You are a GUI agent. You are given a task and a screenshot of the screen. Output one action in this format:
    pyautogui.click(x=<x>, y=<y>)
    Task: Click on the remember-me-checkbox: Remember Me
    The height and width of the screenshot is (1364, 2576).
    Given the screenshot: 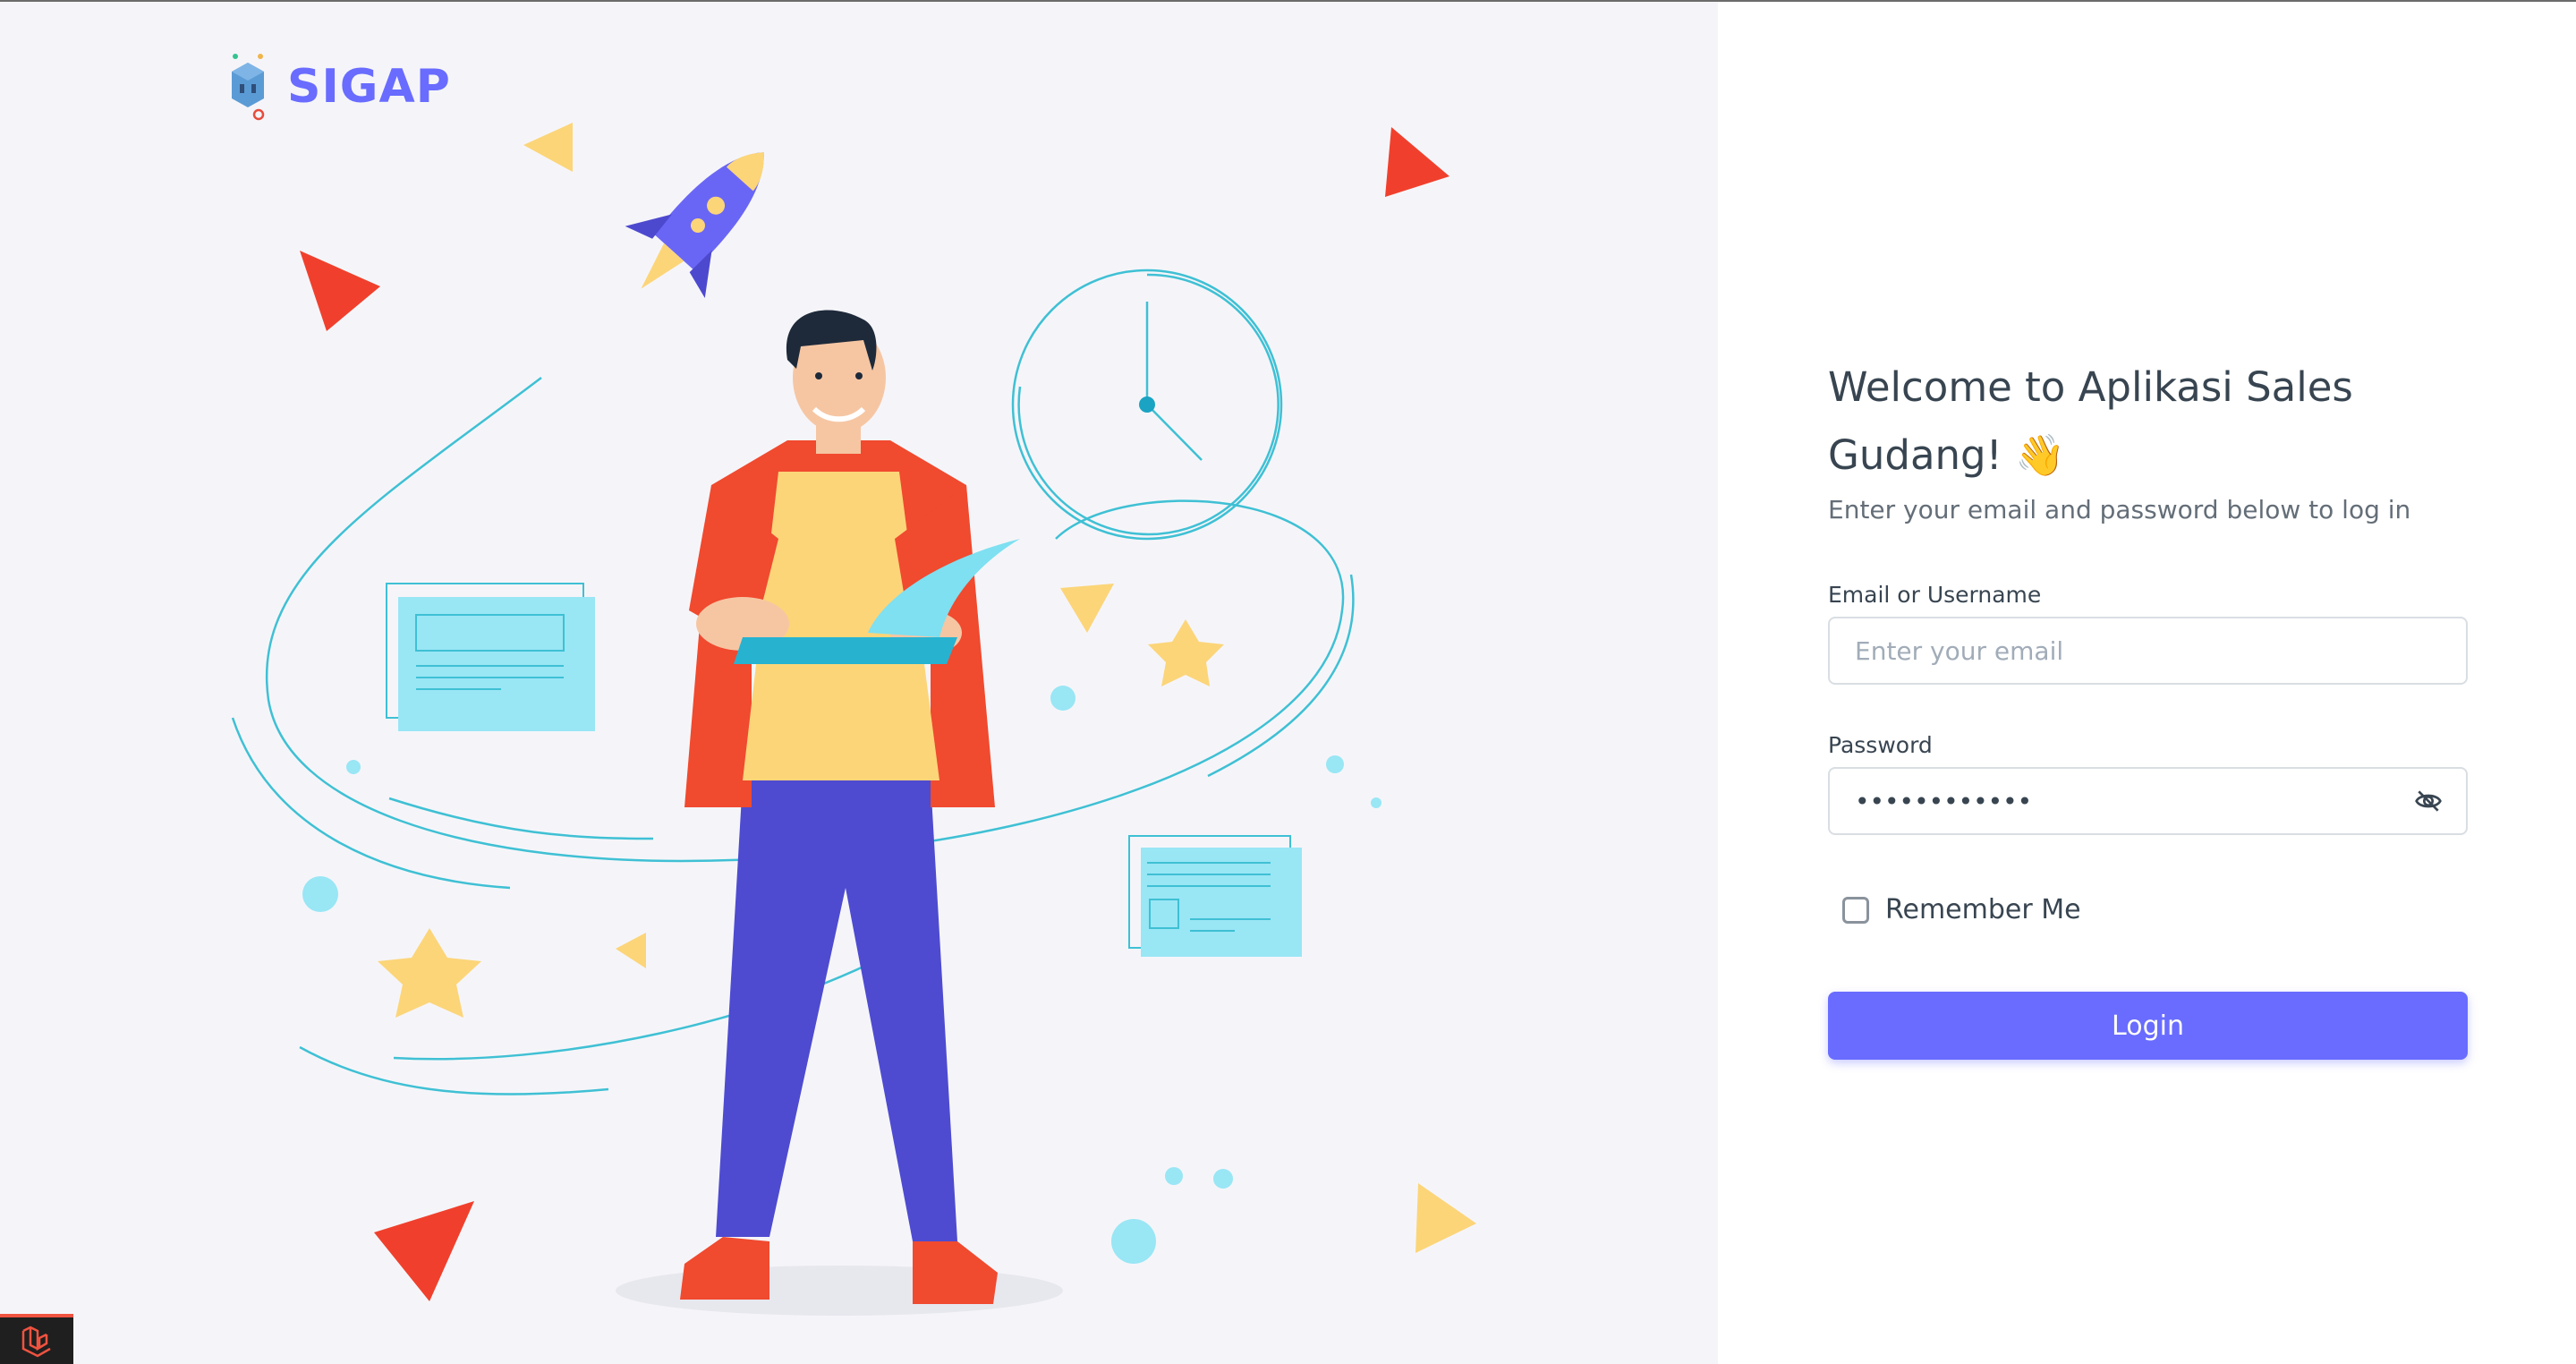 What is the action you would take?
    pyautogui.click(x=1961, y=909)
    